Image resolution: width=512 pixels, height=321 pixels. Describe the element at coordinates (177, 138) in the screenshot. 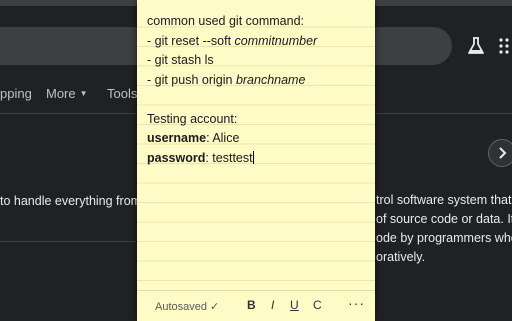

I see `username-label: username` at that location.